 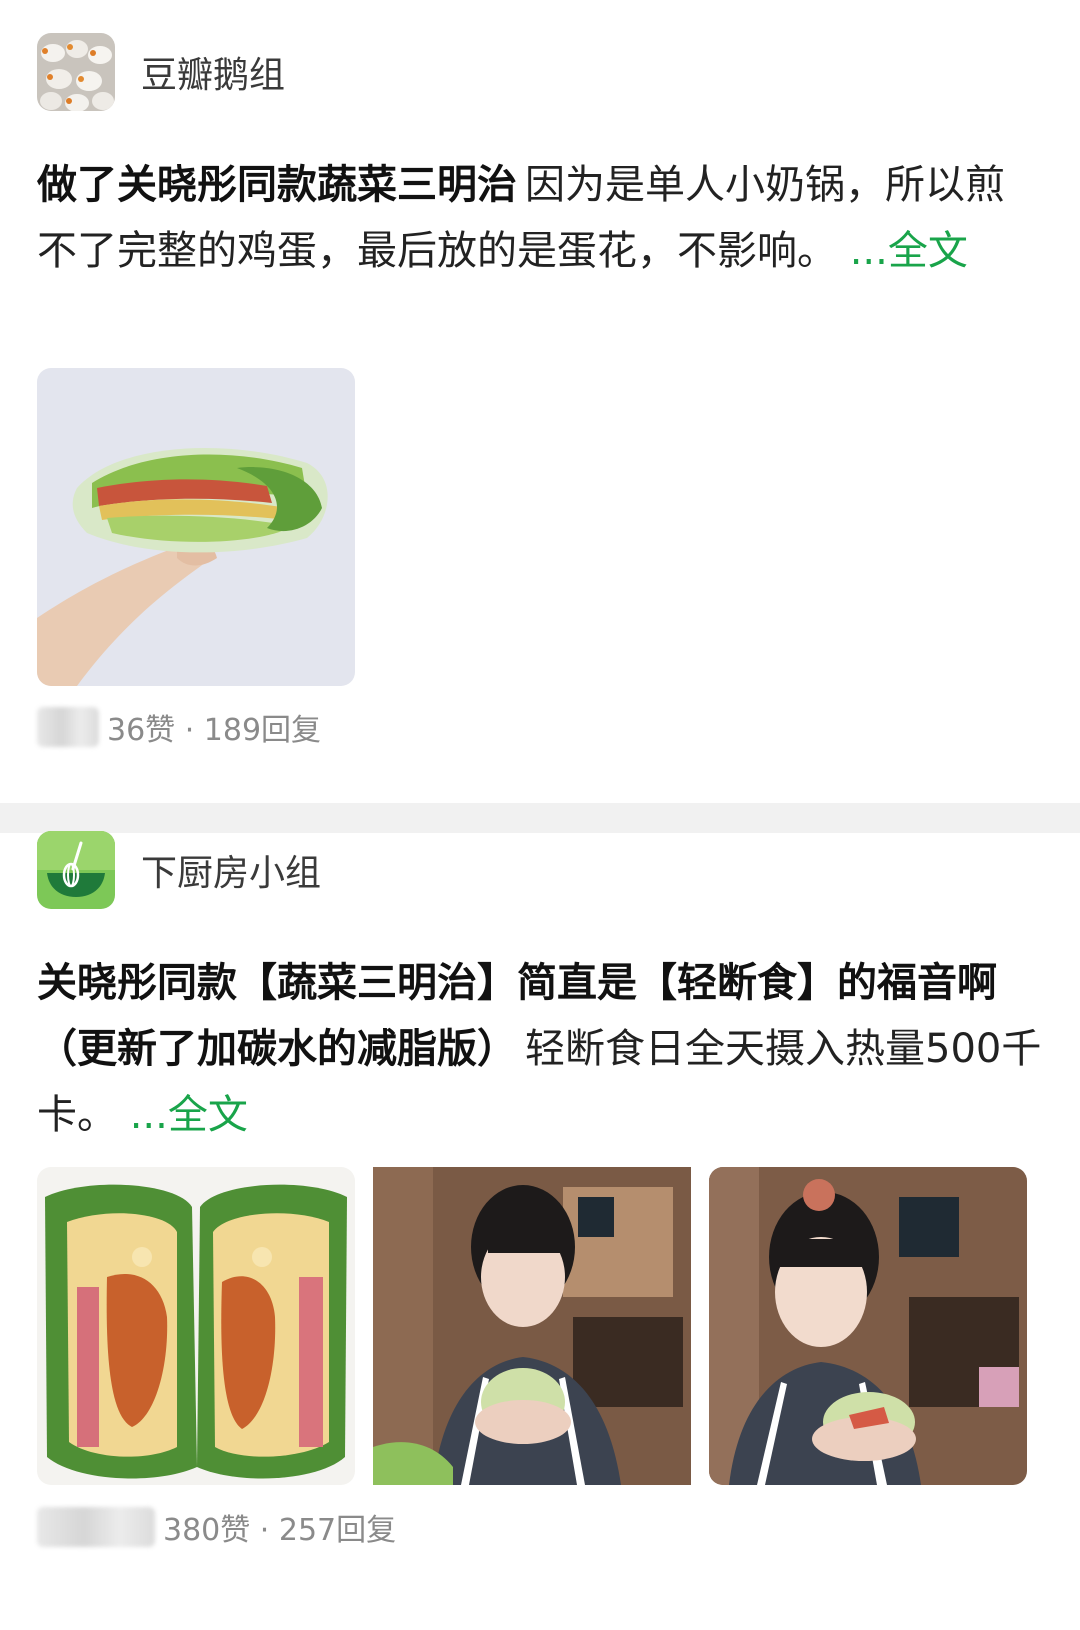 I want to click on group-header: 豆瓣鹅组, so click(x=161, y=72).